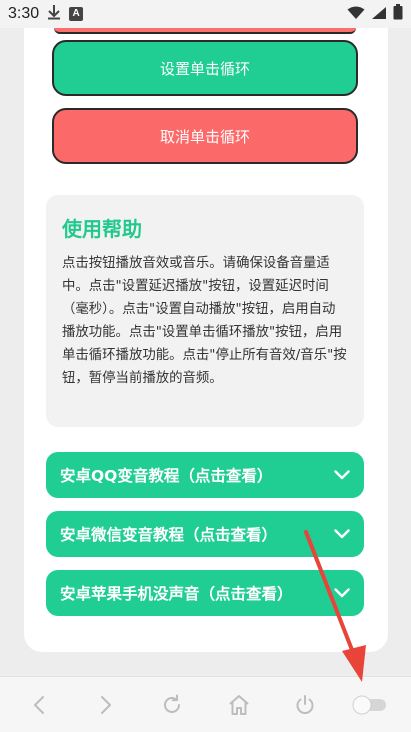 The width and height of the screenshot is (411, 732). Describe the element at coordinates (169, 535) in the screenshot. I see `accordion-label: 安卓微信变音教程（点击查看）` at that location.